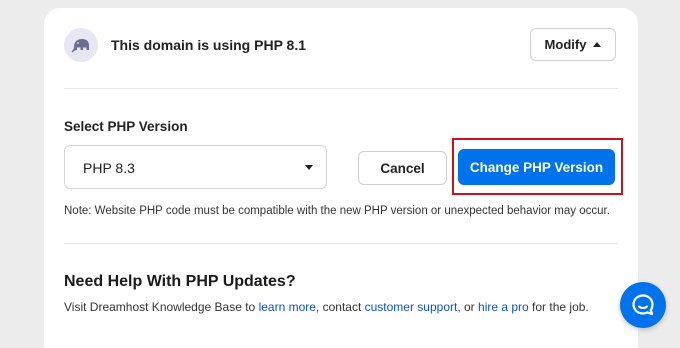 This screenshot has height=348, width=680. Describe the element at coordinates (468, 307) in the screenshot. I see `help-text-part: , or` at that location.